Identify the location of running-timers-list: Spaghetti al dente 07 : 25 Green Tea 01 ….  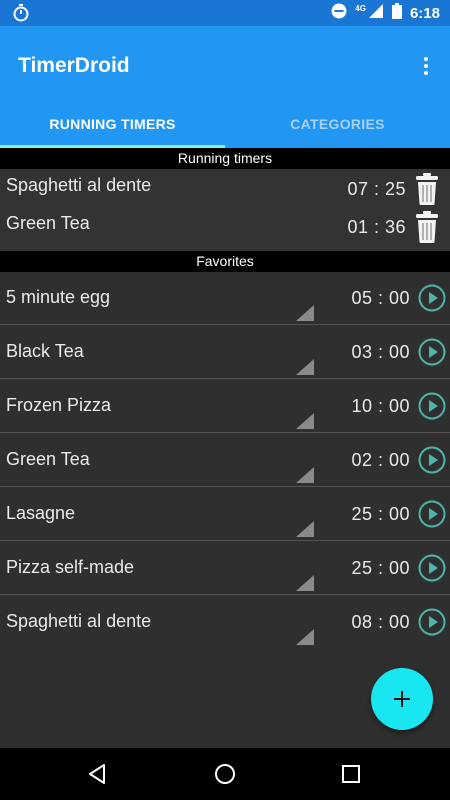
(225, 210).